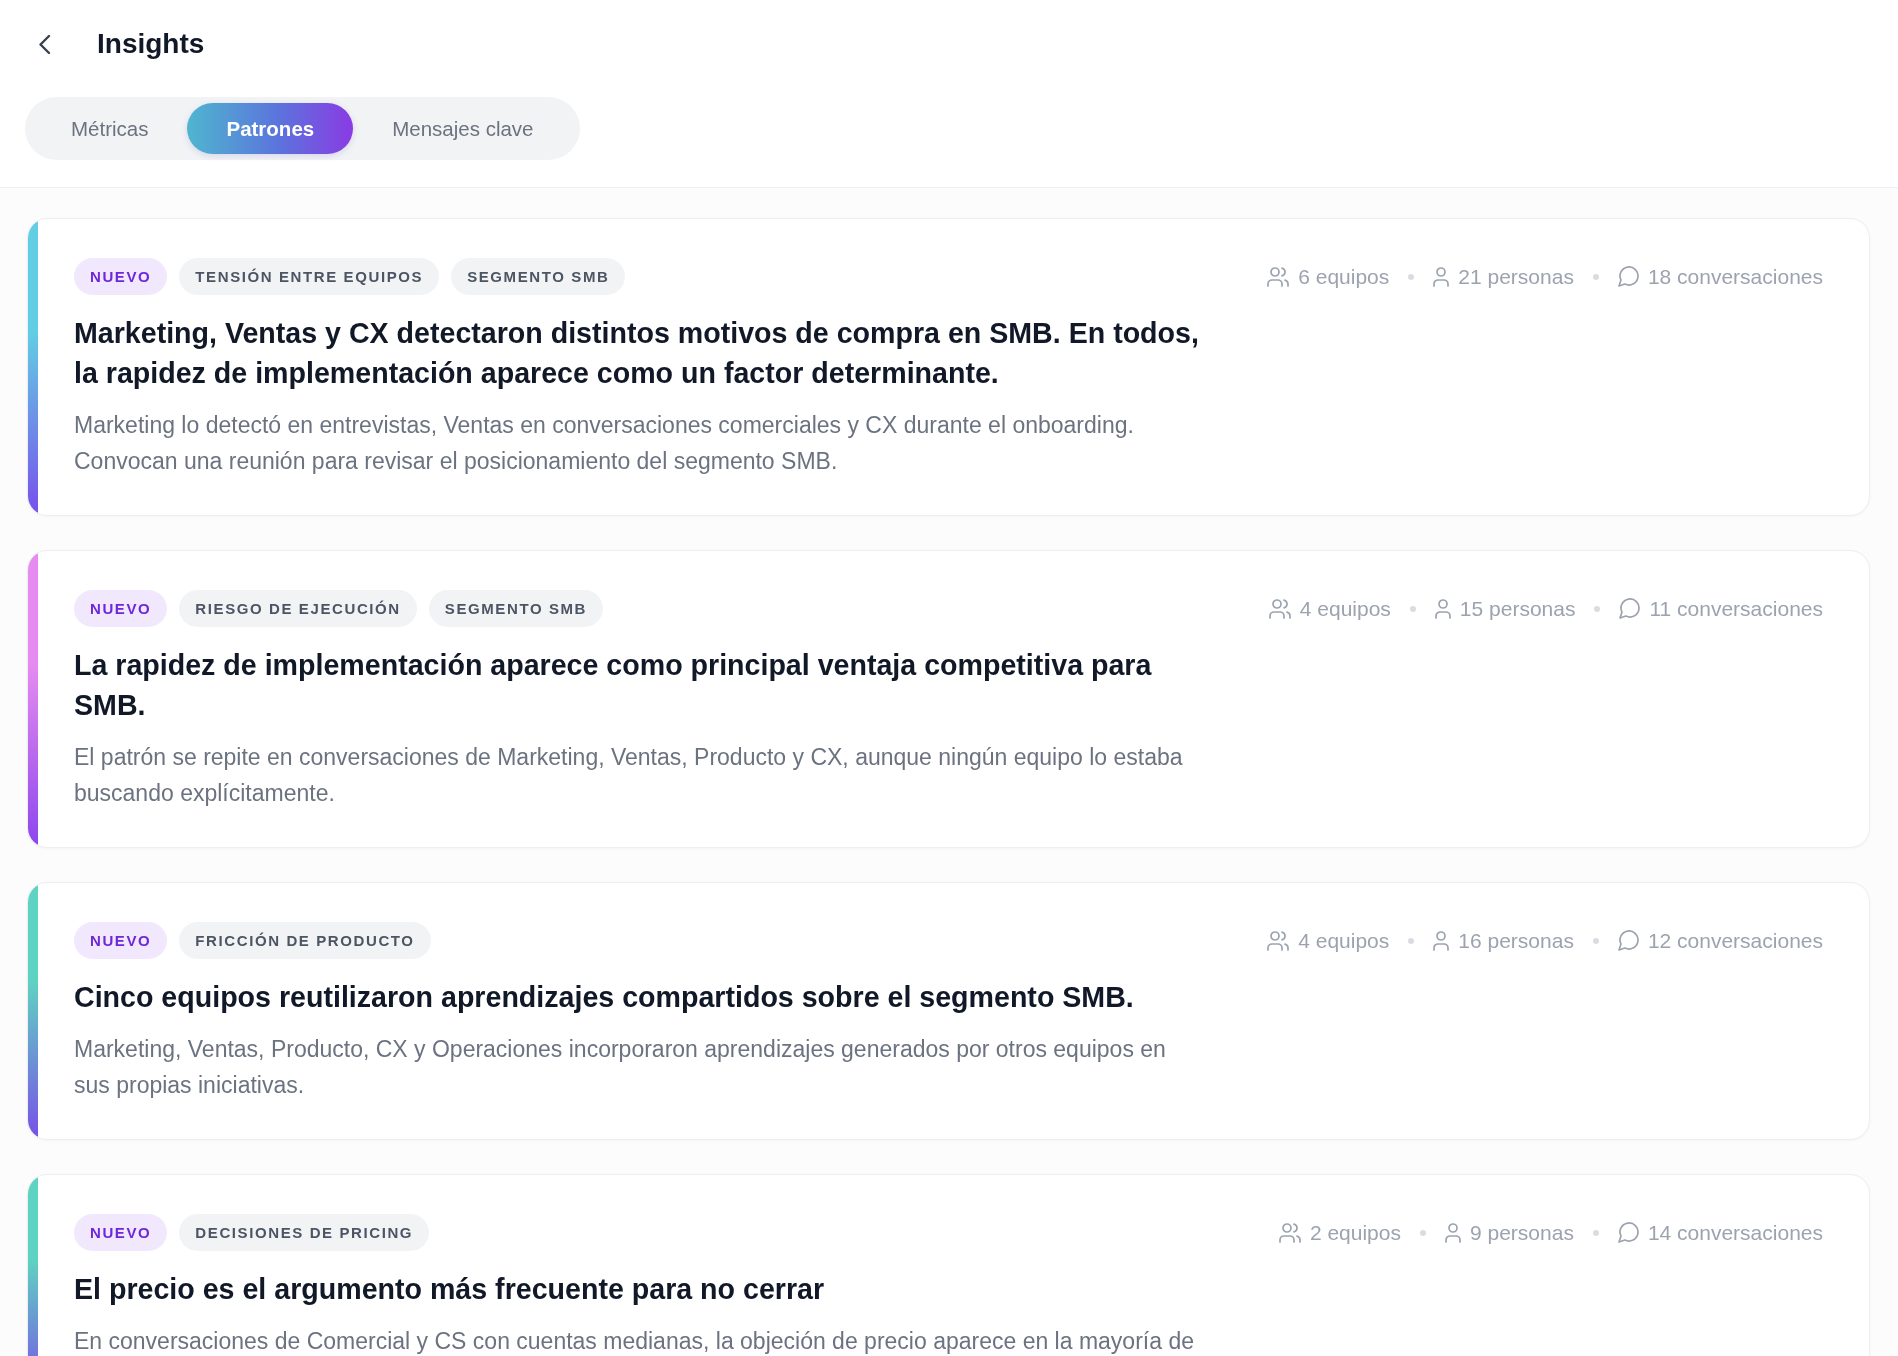  Describe the element at coordinates (1735, 1232) in the screenshot. I see `conversation-count: 14 conversaciones` at that location.